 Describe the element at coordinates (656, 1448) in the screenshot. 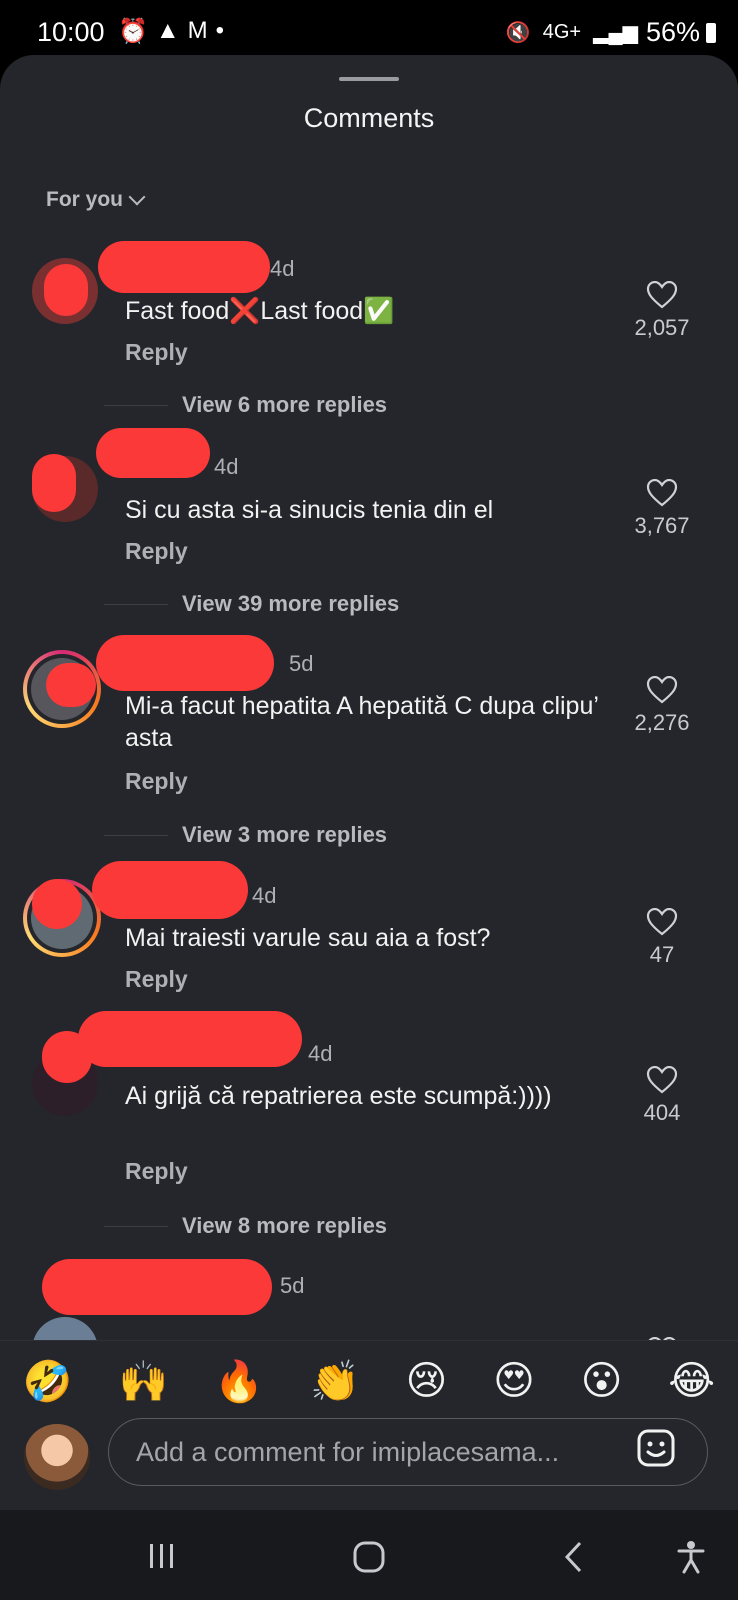

I see `sticker-icon` at that location.